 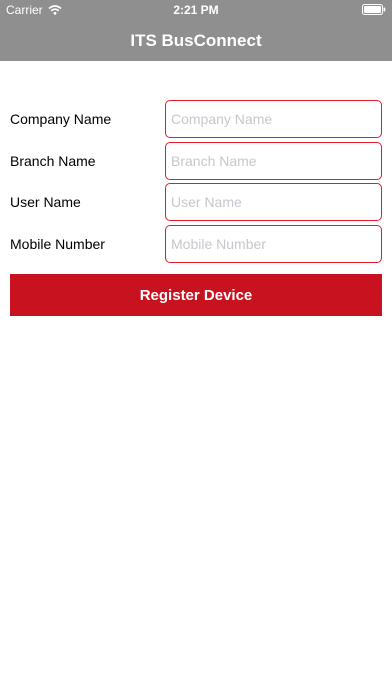 I want to click on branch-name-label: Branch Name, so click(x=53, y=161).